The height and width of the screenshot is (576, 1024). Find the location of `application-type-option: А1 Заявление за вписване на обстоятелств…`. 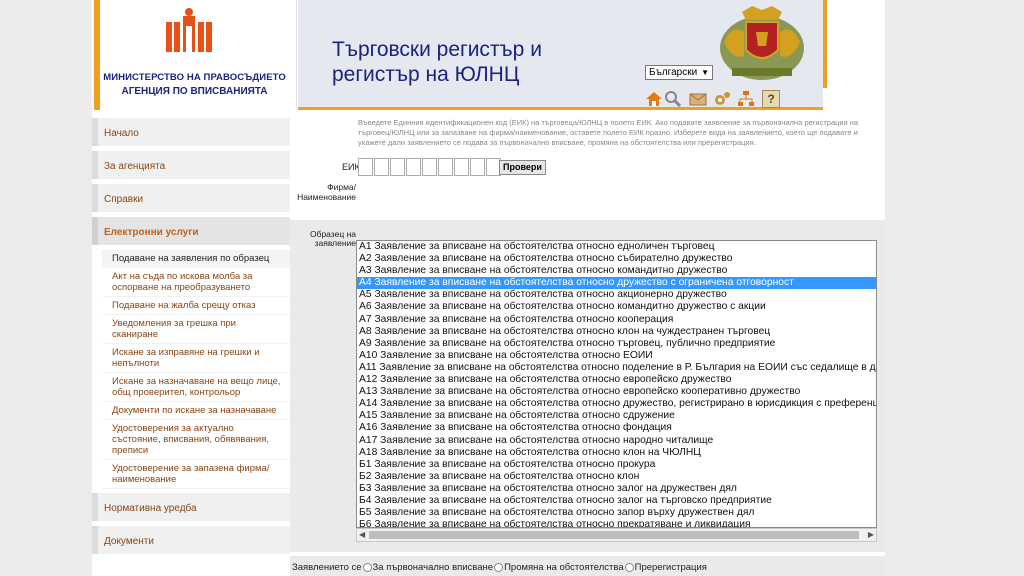

application-type-option: А1 Заявление за вписване на обстоятелств… is located at coordinates (616, 247).